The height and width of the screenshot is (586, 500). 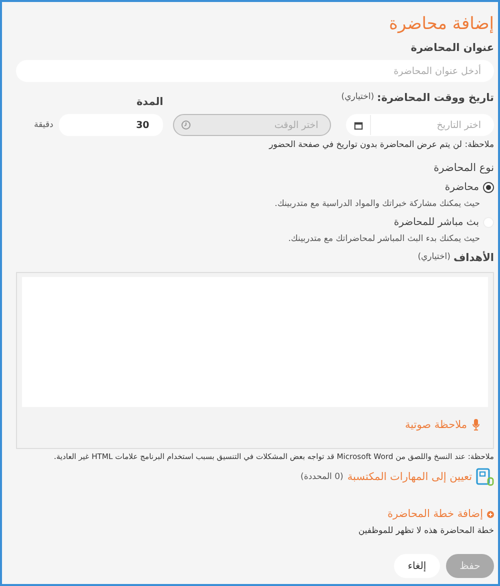 I want to click on selected-count: (0 المحددة), so click(x=322, y=477).